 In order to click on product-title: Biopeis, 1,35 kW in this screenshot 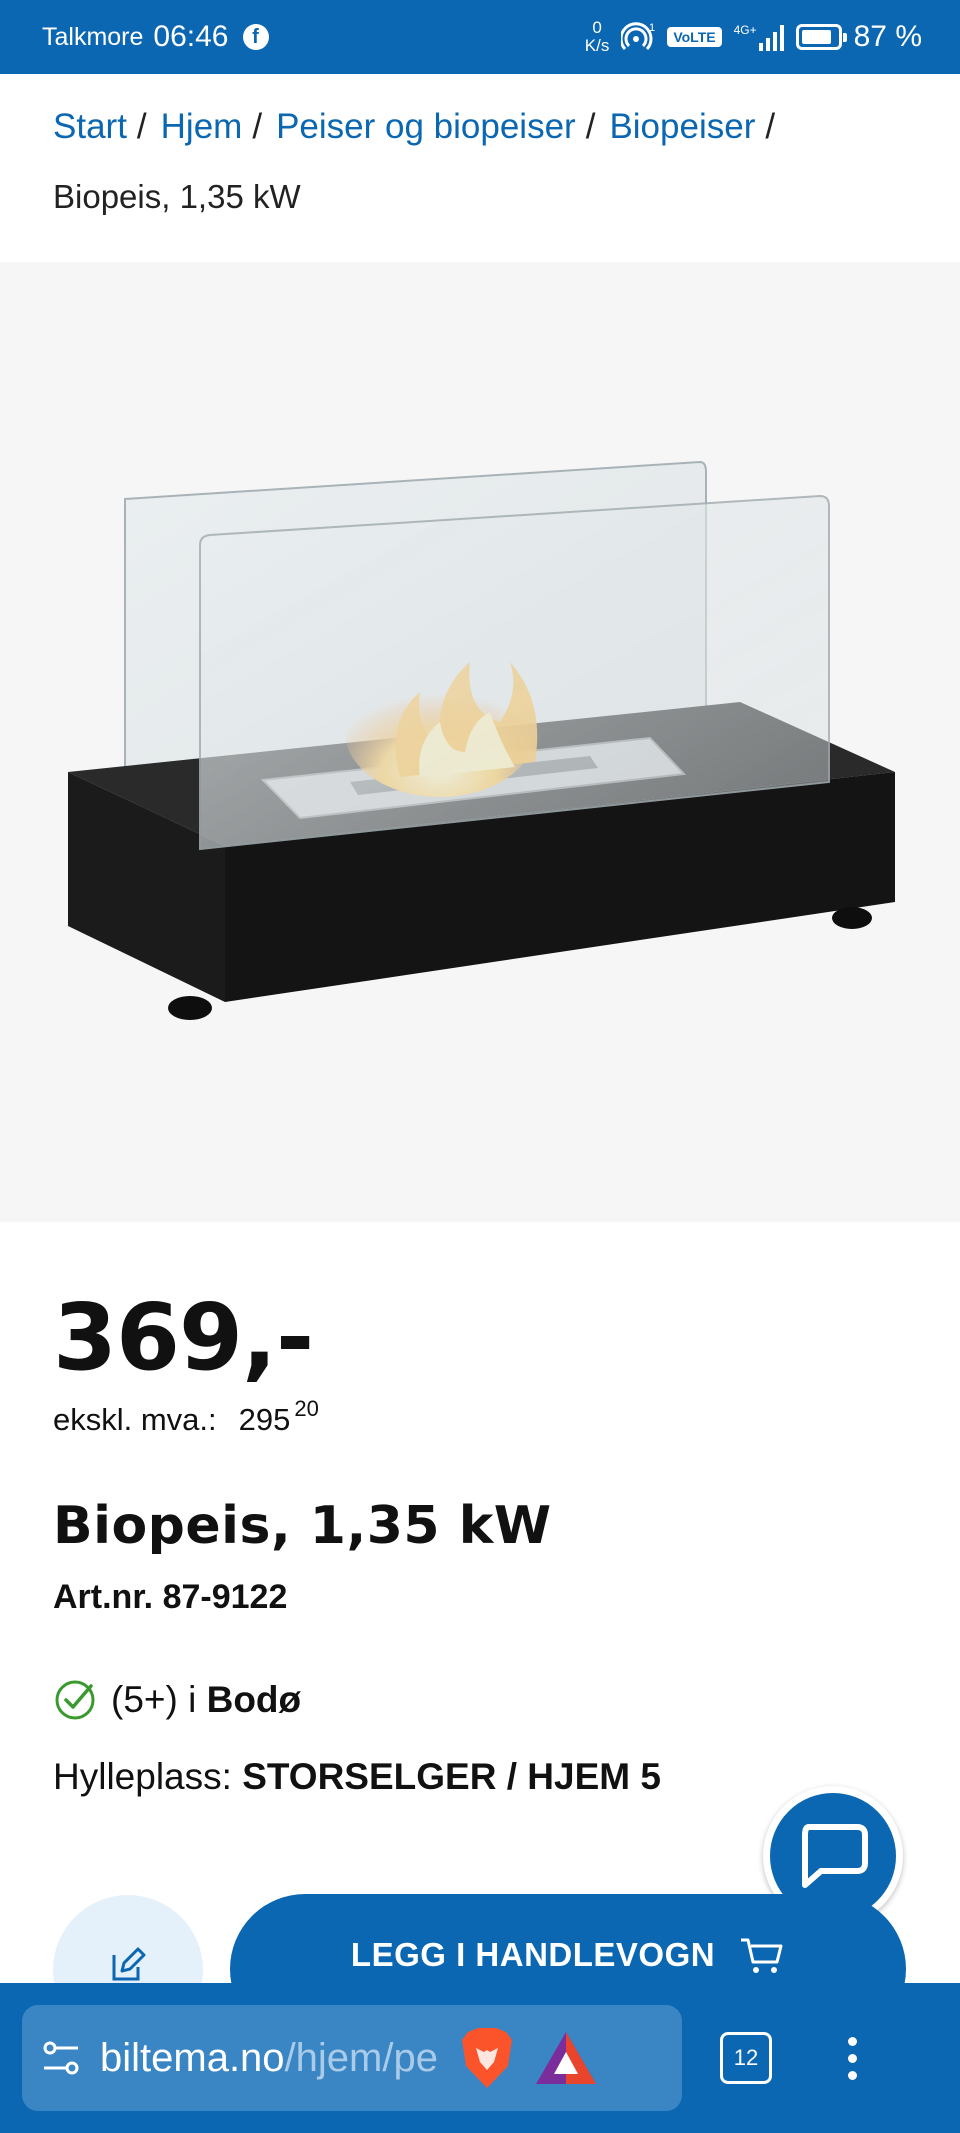, I will do `click(302, 1526)`.